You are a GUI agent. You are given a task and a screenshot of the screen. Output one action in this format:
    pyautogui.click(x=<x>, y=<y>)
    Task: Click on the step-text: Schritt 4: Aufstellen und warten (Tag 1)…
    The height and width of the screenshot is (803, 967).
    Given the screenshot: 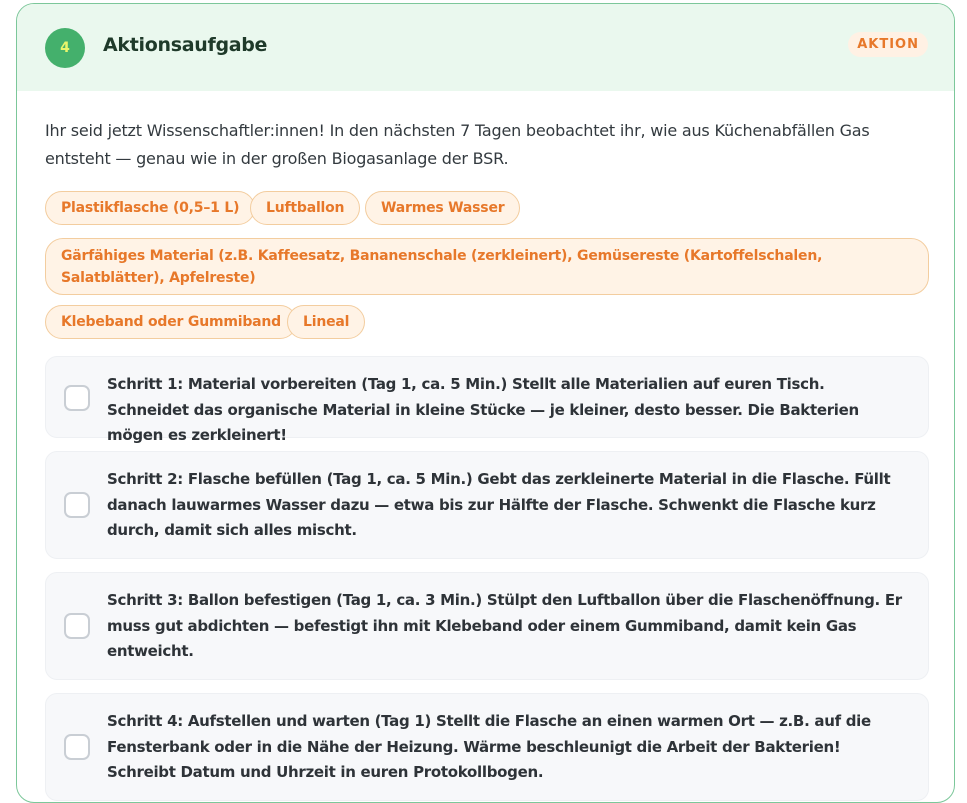 What is the action you would take?
    pyautogui.click(x=489, y=746)
    